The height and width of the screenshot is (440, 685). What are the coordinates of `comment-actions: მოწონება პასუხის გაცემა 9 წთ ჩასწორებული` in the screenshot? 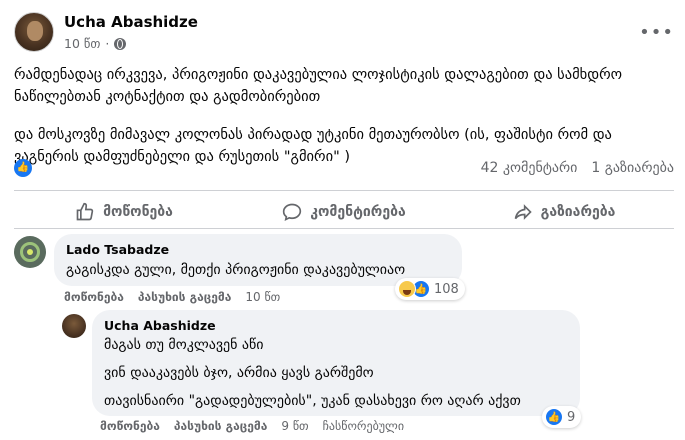 It's located at (252, 426).